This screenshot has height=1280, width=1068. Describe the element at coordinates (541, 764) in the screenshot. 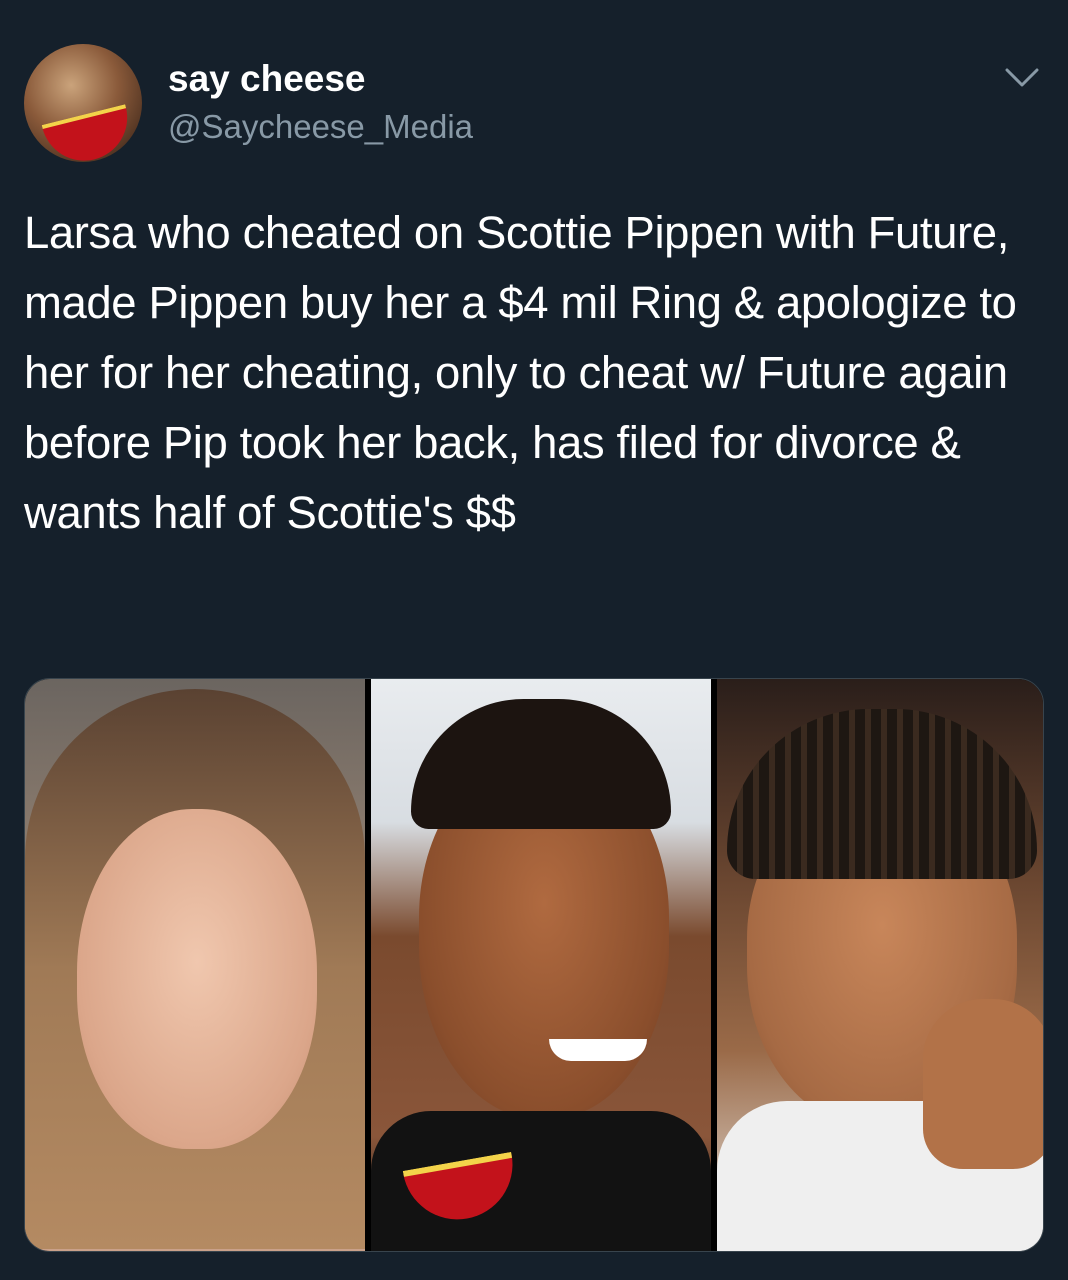

I see `photo-2-hair` at that location.